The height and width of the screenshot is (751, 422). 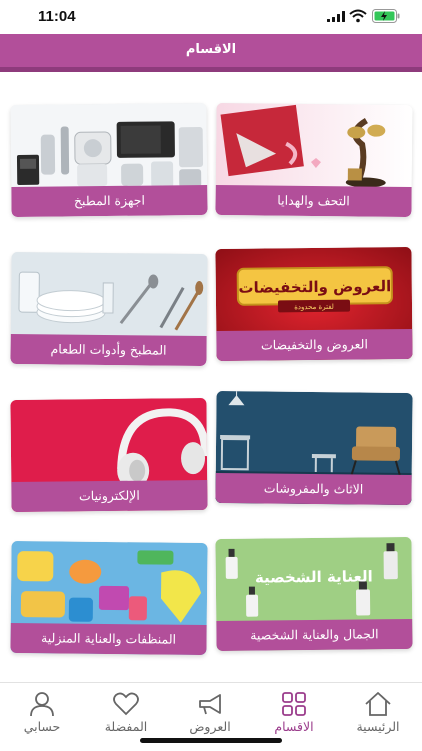 I want to click on heart-icon, so click(x=126, y=704).